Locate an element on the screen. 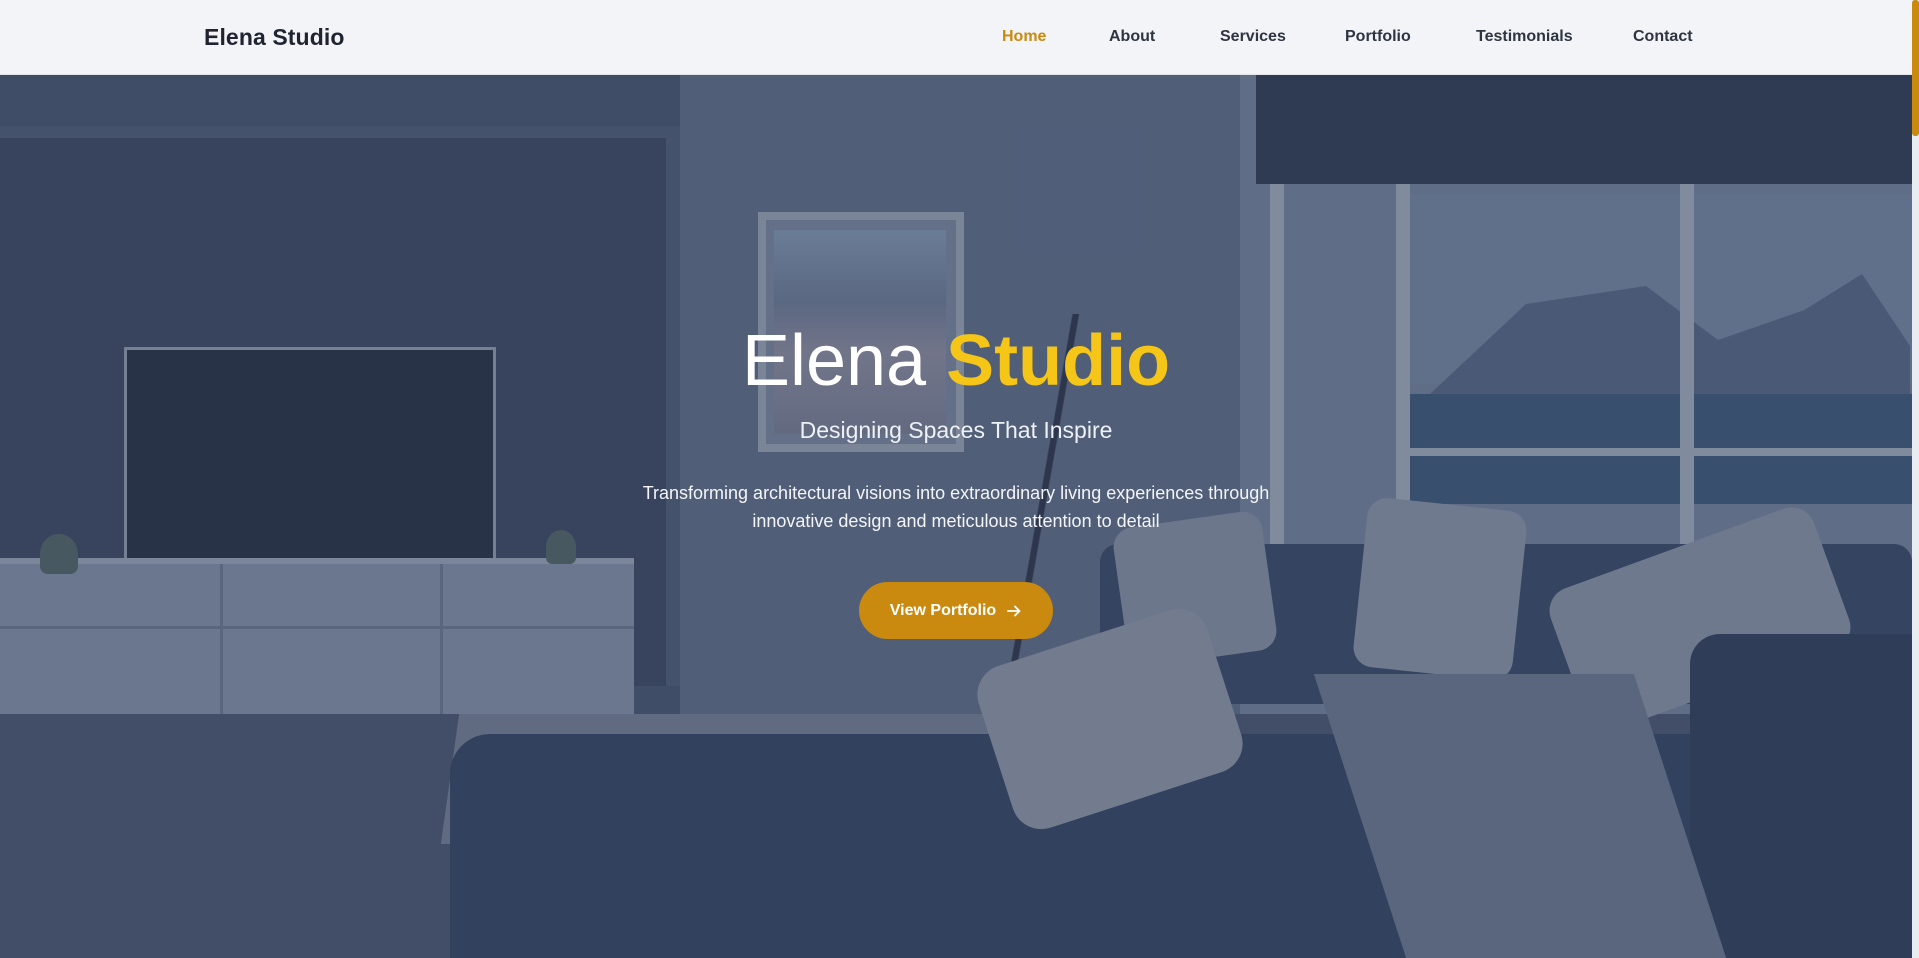 The width and height of the screenshot is (1919, 958). nav-about: About is located at coordinates (1132, 37).